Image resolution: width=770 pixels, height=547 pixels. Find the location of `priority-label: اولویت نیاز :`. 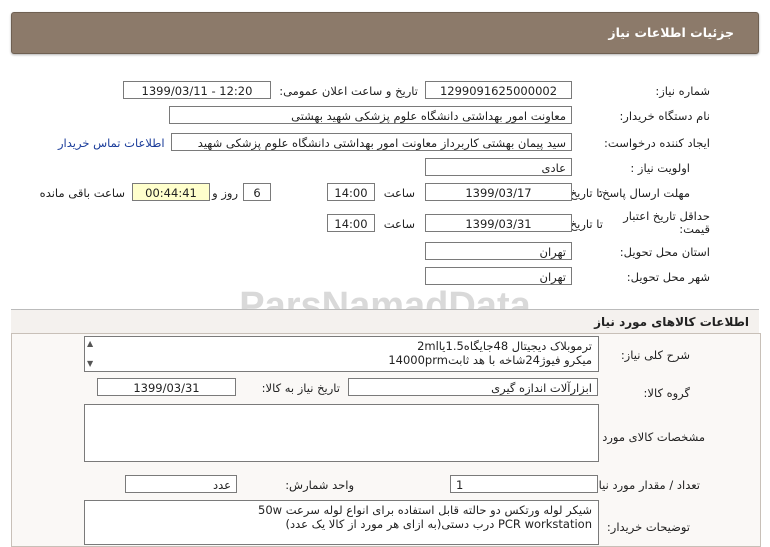

priority-label: اولویت نیاز : is located at coordinates (660, 168).